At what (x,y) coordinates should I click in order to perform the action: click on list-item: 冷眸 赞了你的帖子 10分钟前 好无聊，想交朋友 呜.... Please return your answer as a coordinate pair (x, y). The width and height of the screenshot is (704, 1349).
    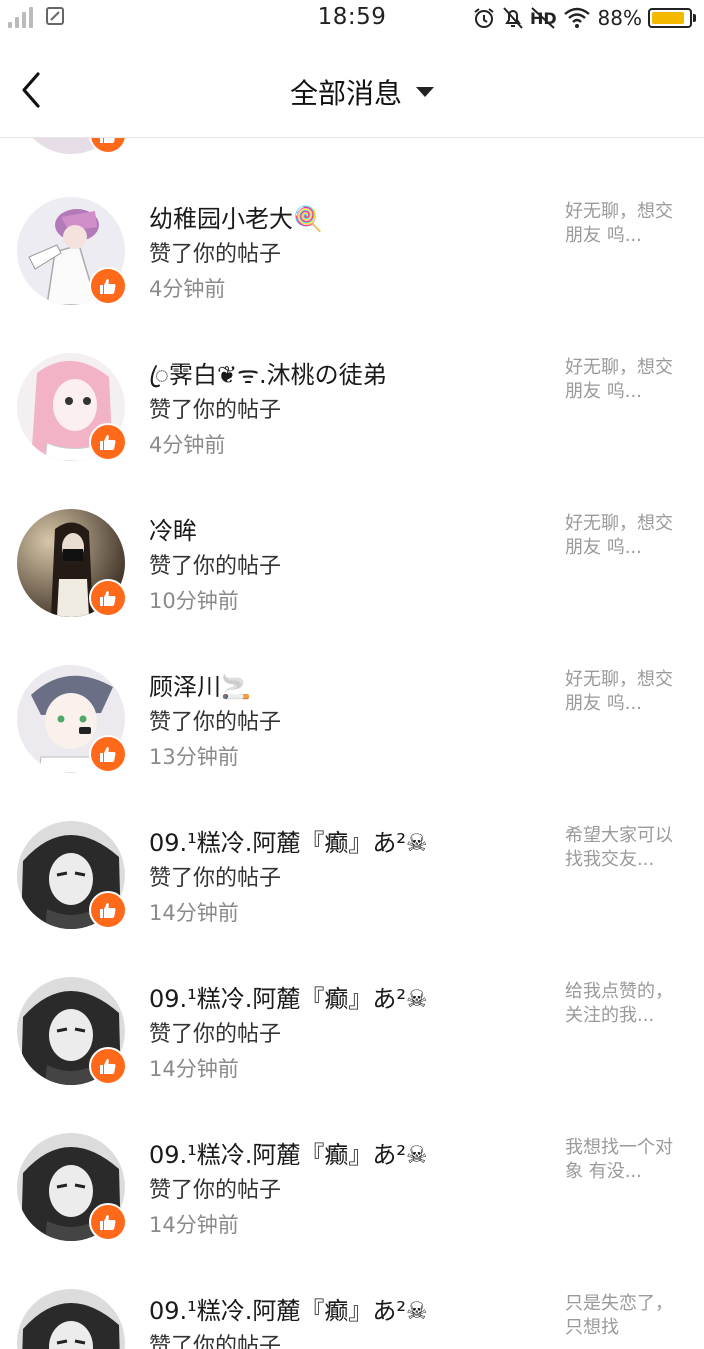
    Looking at the image, I should click on (352, 587).